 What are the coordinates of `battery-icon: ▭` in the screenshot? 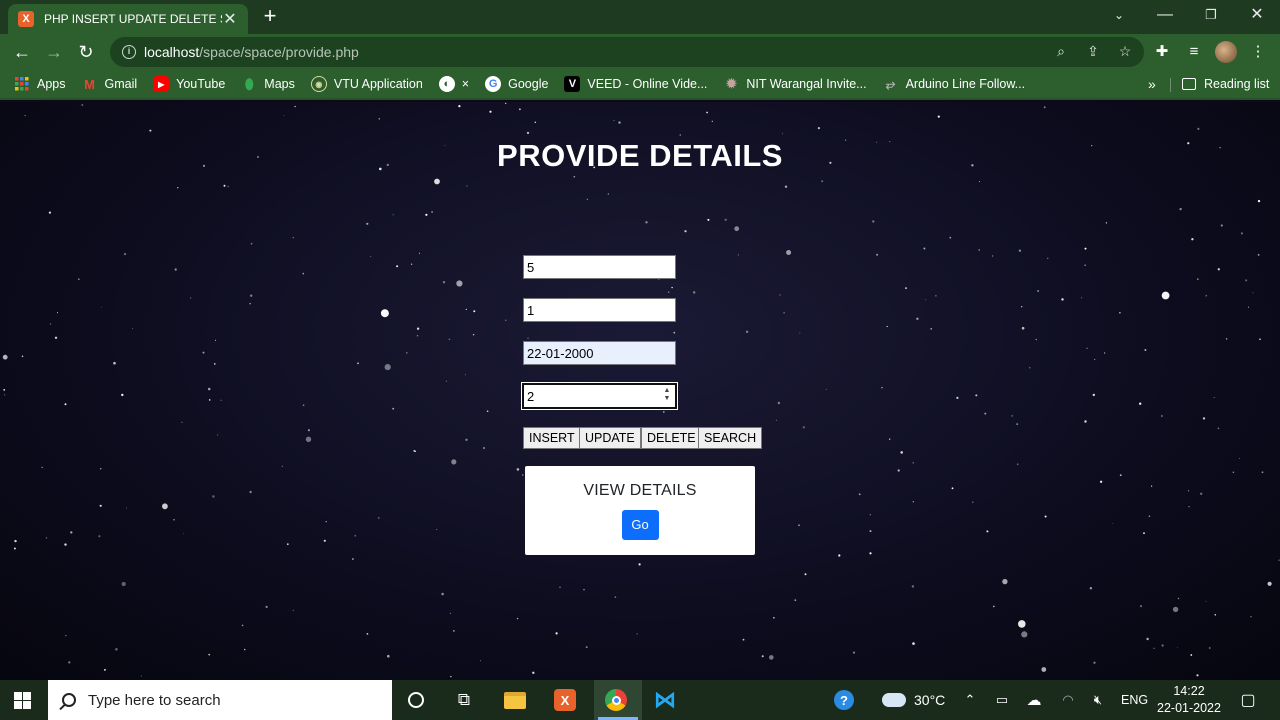 It's located at (1002, 700).